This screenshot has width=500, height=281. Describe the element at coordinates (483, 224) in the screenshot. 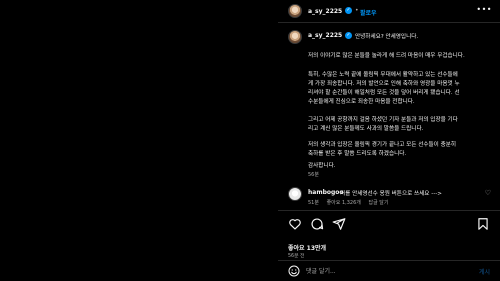

I see `bookmark-icon` at that location.